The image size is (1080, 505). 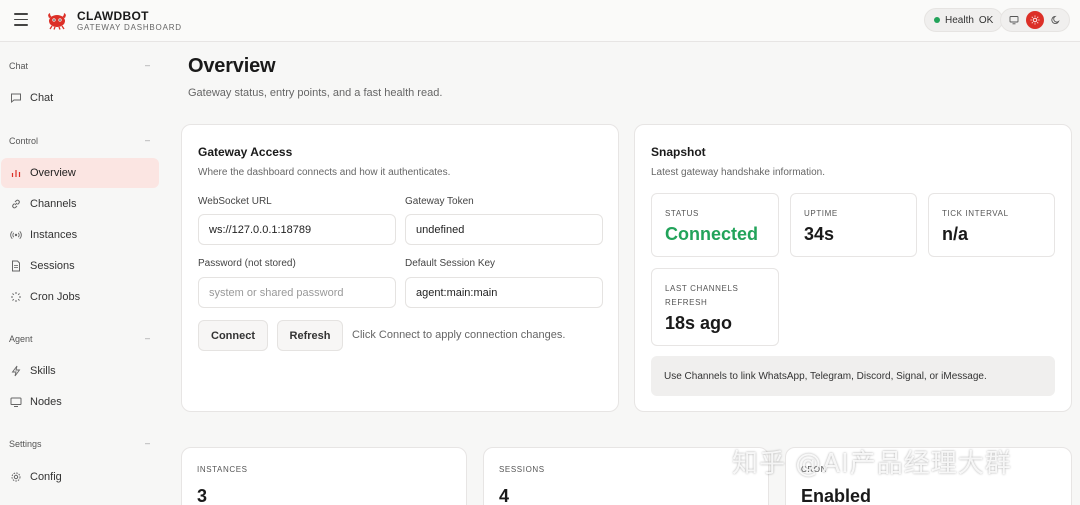 What do you see at coordinates (21, 20) in the screenshot?
I see `menu-icon` at bounding box center [21, 20].